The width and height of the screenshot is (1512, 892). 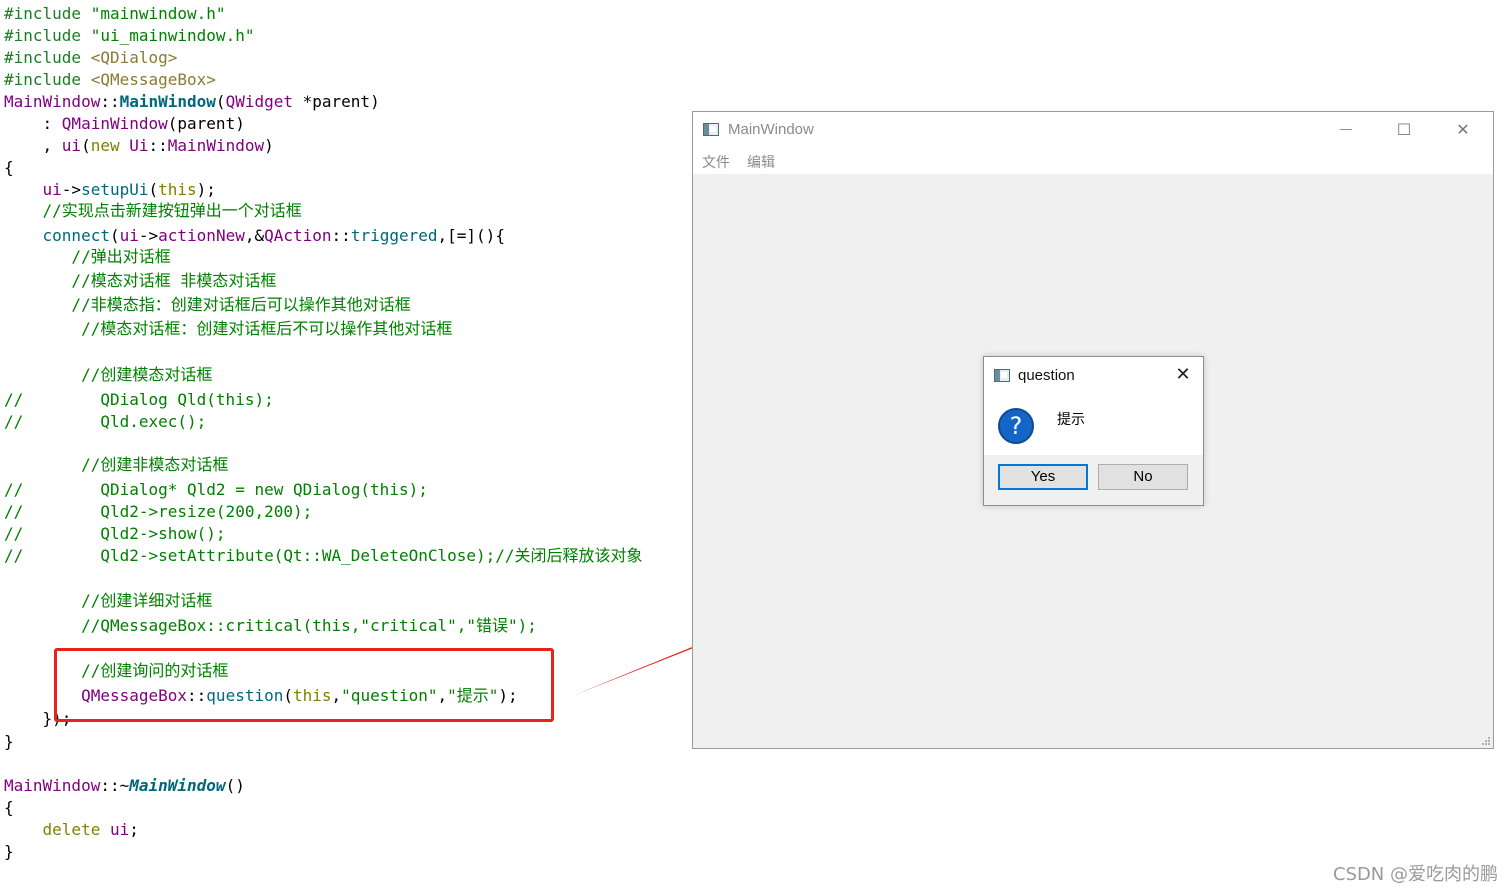 I want to click on code-token: ->, so click(x=148, y=235).